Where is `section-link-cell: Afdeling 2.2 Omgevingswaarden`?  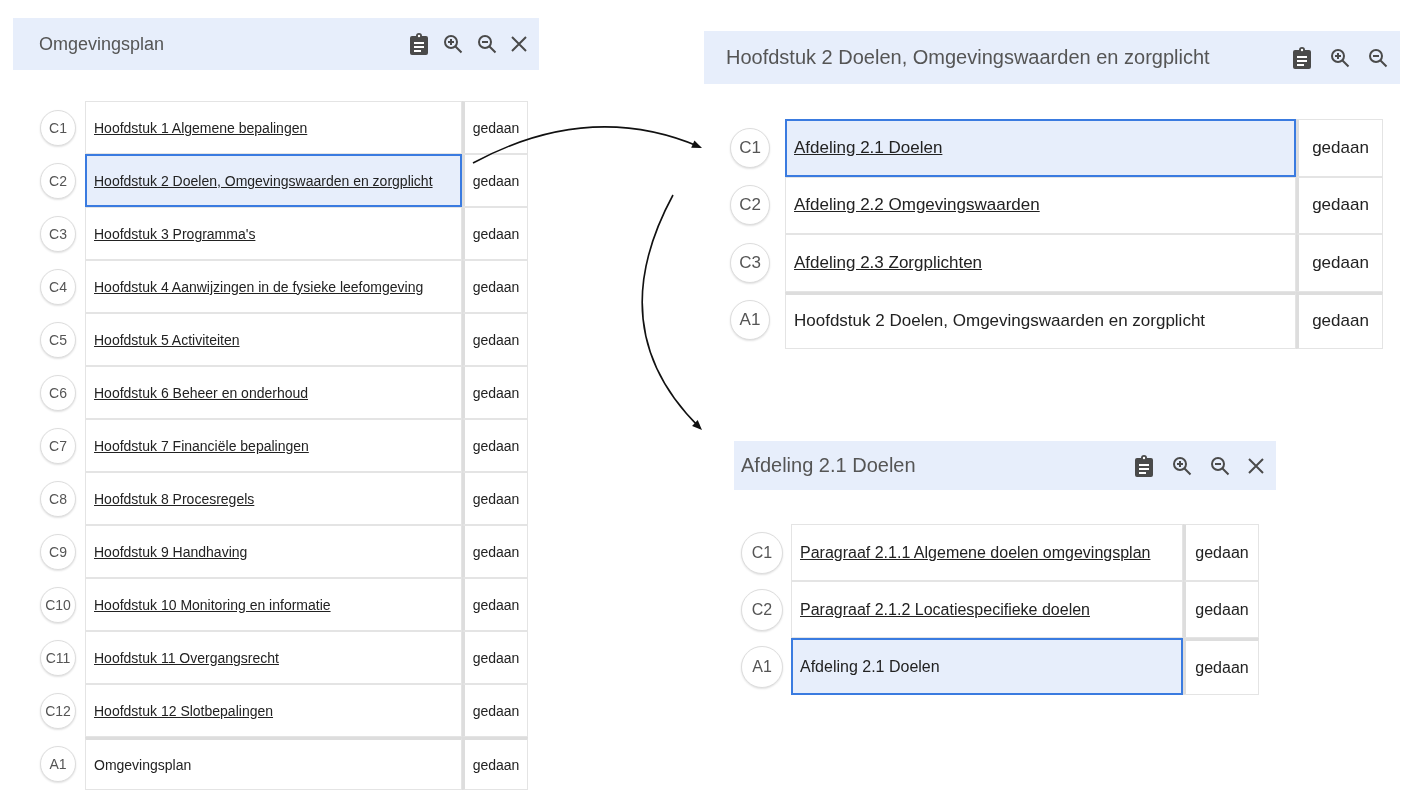 section-link-cell: Afdeling 2.2 Omgevingswaarden is located at coordinates (1040, 205).